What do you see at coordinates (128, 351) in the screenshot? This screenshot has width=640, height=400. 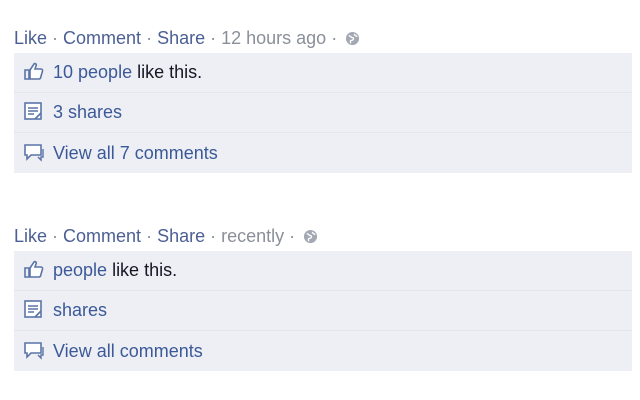 I see `view-comments-link: View all comments` at bounding box center [128, 351].